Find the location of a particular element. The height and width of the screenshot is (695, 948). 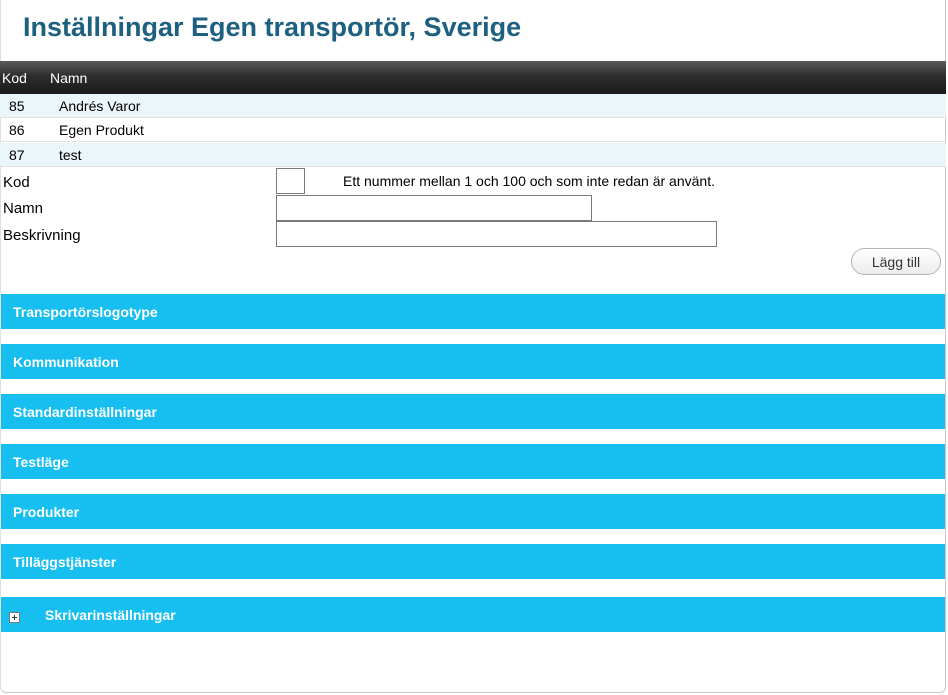

section-produkter: Produkter is located at coordinates (473, 511).